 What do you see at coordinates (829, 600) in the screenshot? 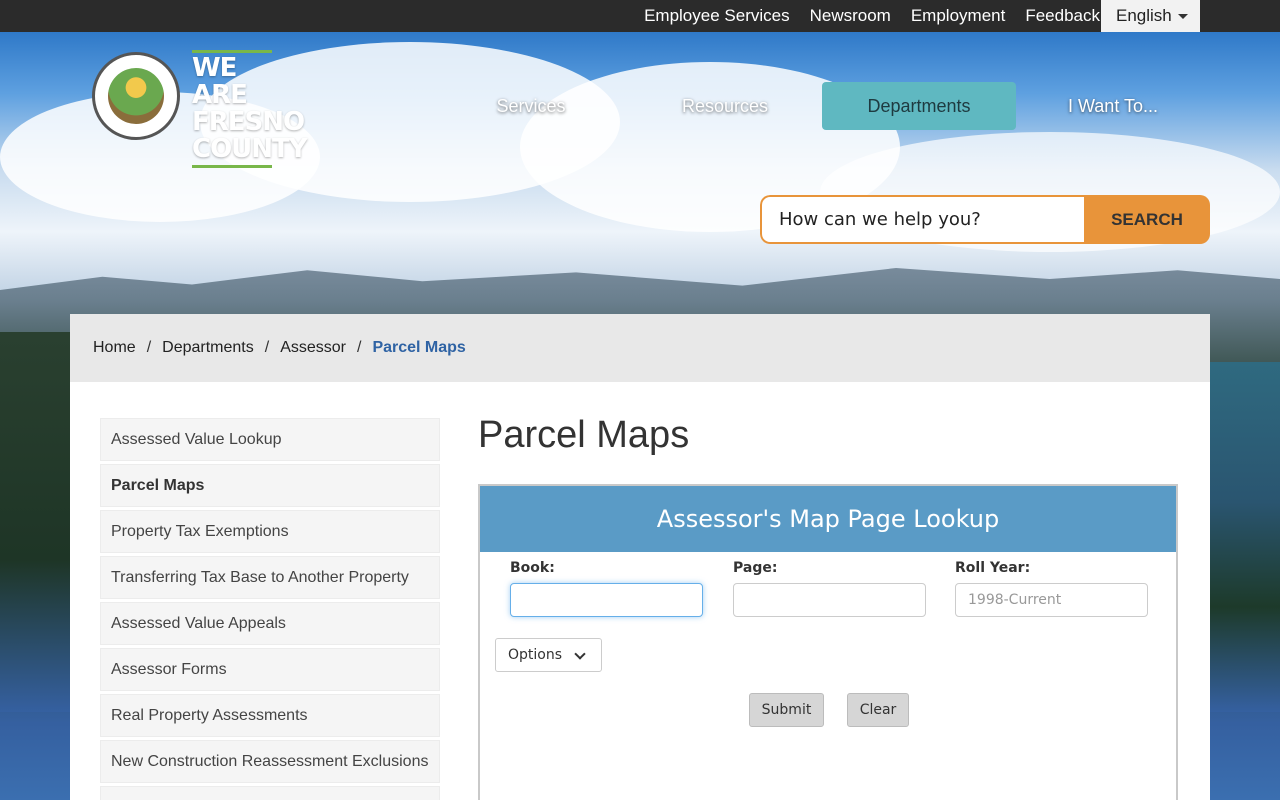
I see `page-input` at bounding box center [829, 600].